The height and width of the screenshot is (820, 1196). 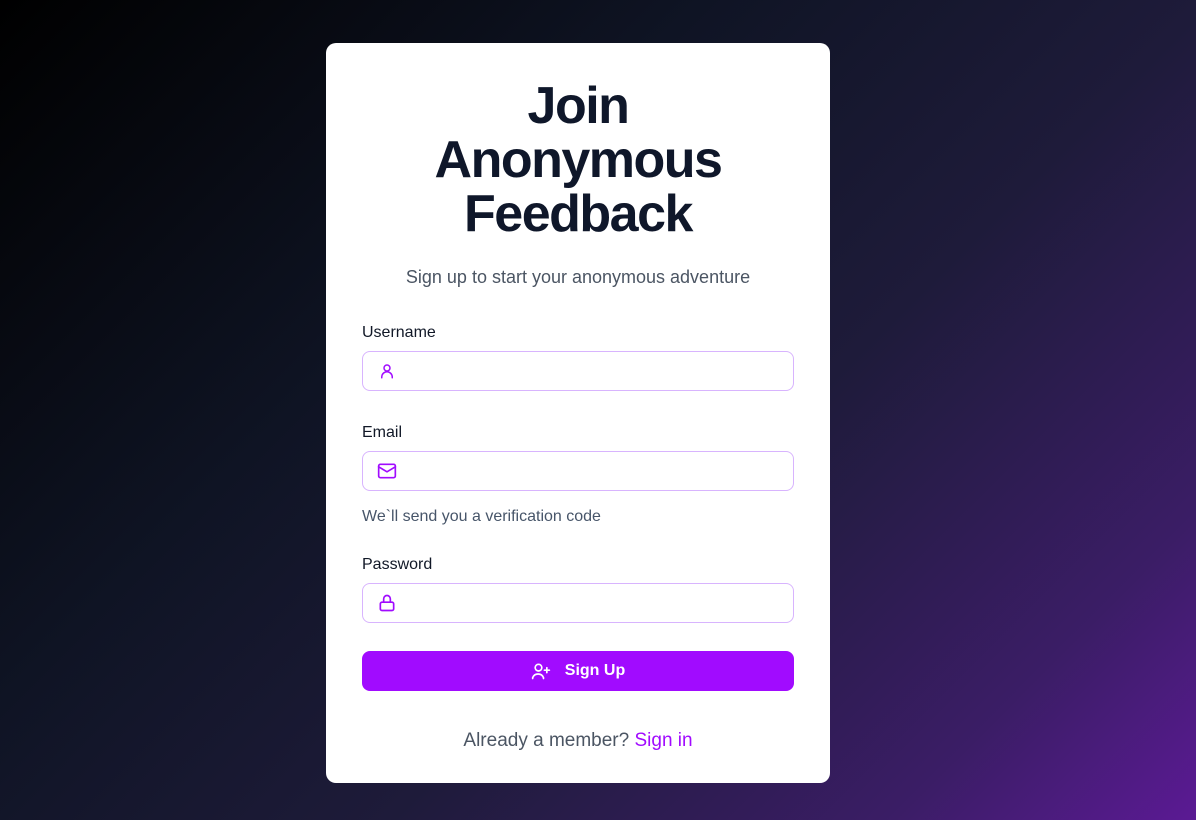 I want to click on password-input, so click(x=578, y=603).